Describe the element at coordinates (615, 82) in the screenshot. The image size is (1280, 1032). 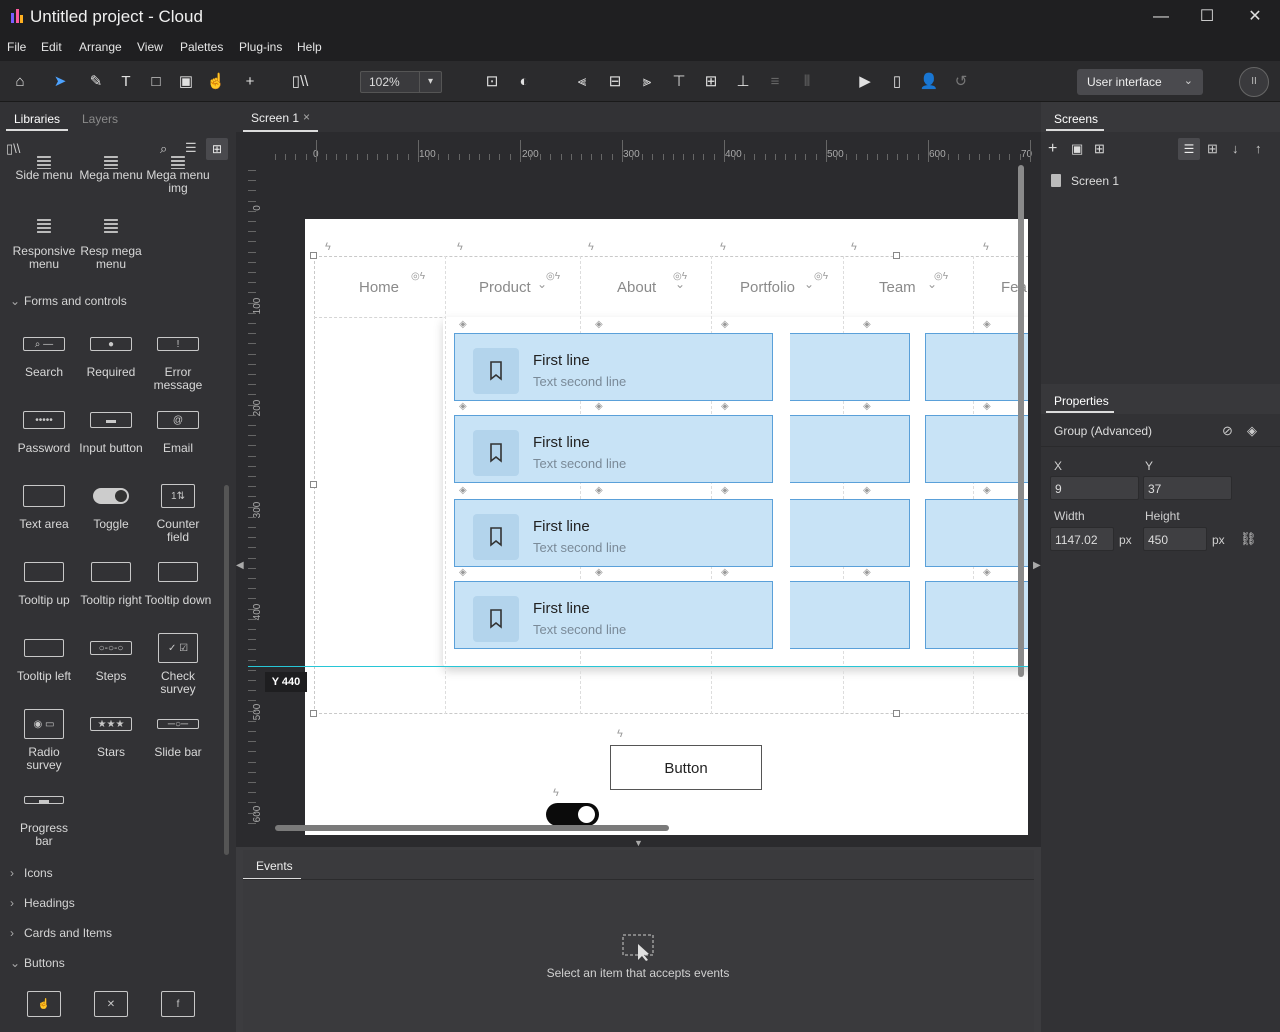
I see `align-center-icon: ⊟` at that location.